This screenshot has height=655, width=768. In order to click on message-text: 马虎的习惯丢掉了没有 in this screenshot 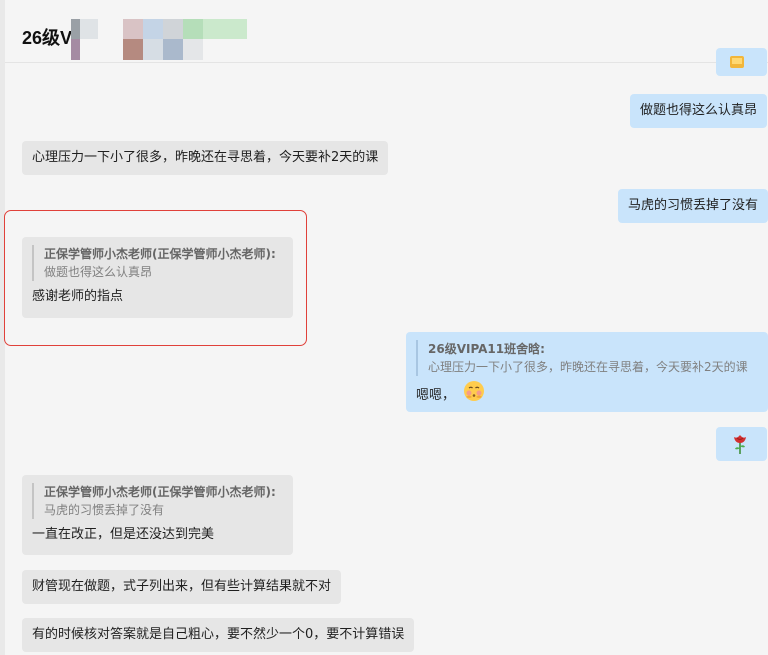, I will do `click(693, 205)`.